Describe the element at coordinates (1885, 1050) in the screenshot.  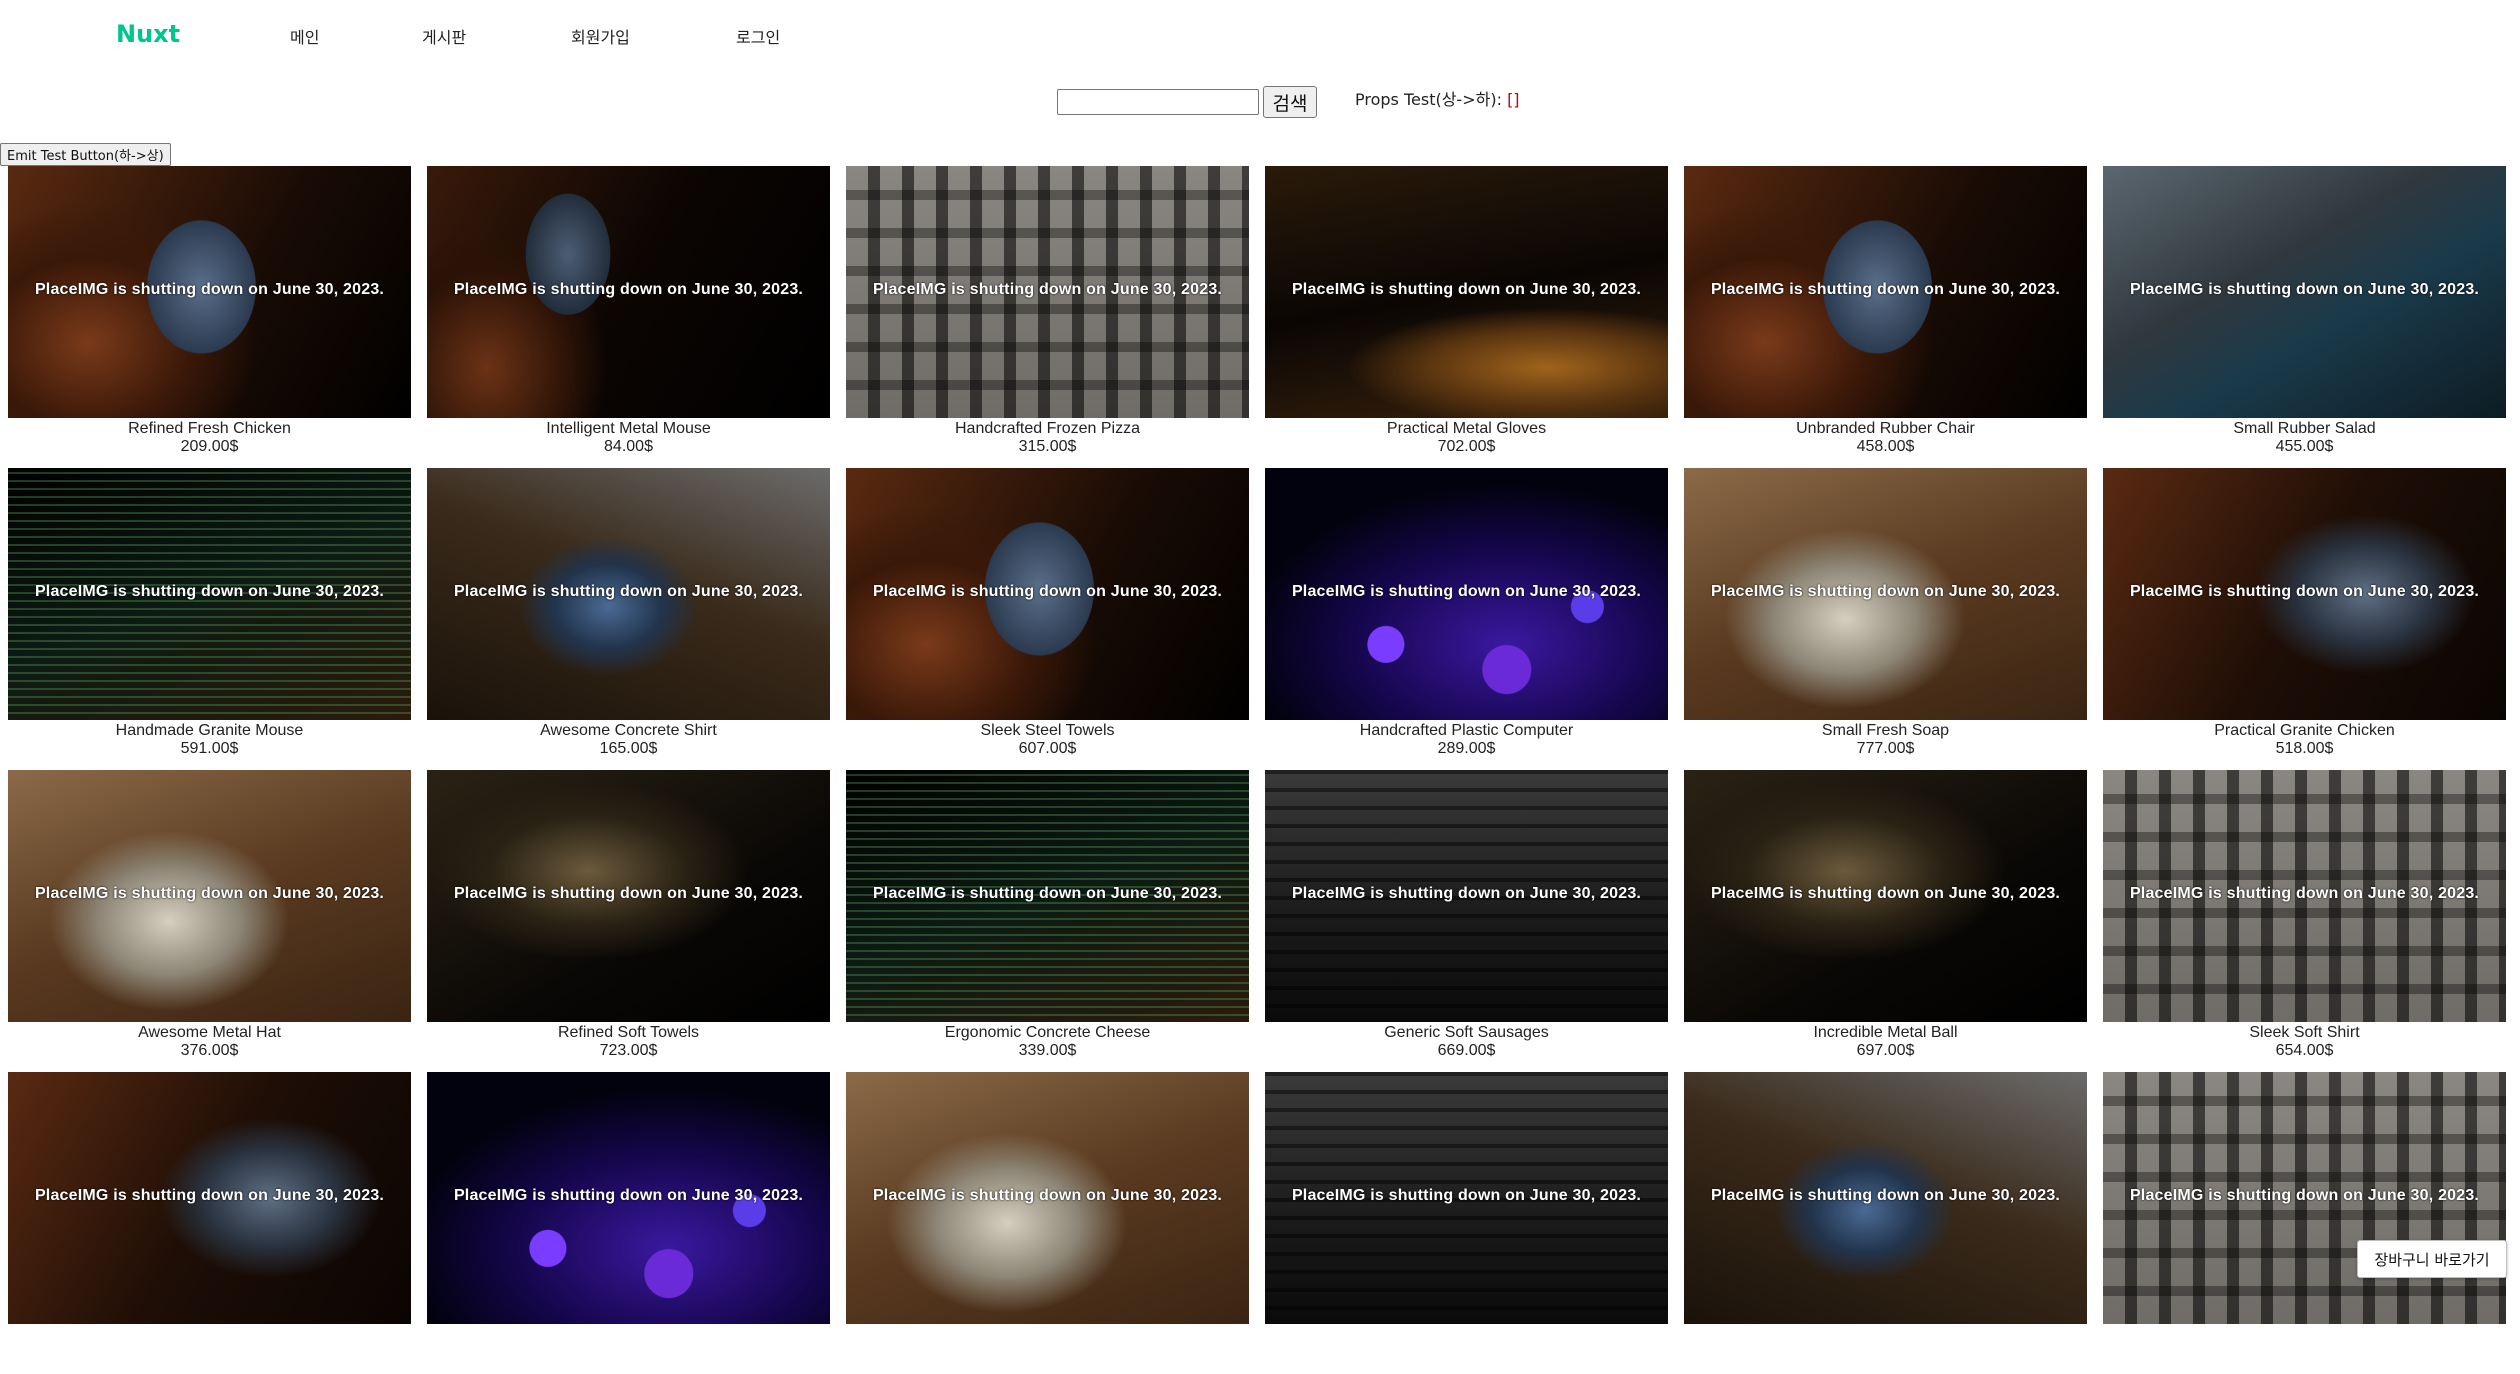
I see `product-price: 697.00$` at that location.